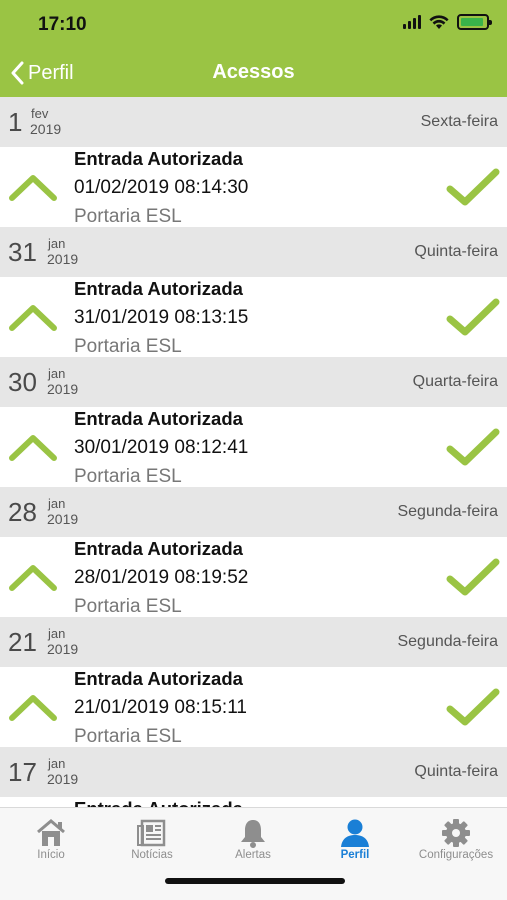  Describe the element at coordinates (22, 252) in the screenshot. I see `day-number: 31` at that location.